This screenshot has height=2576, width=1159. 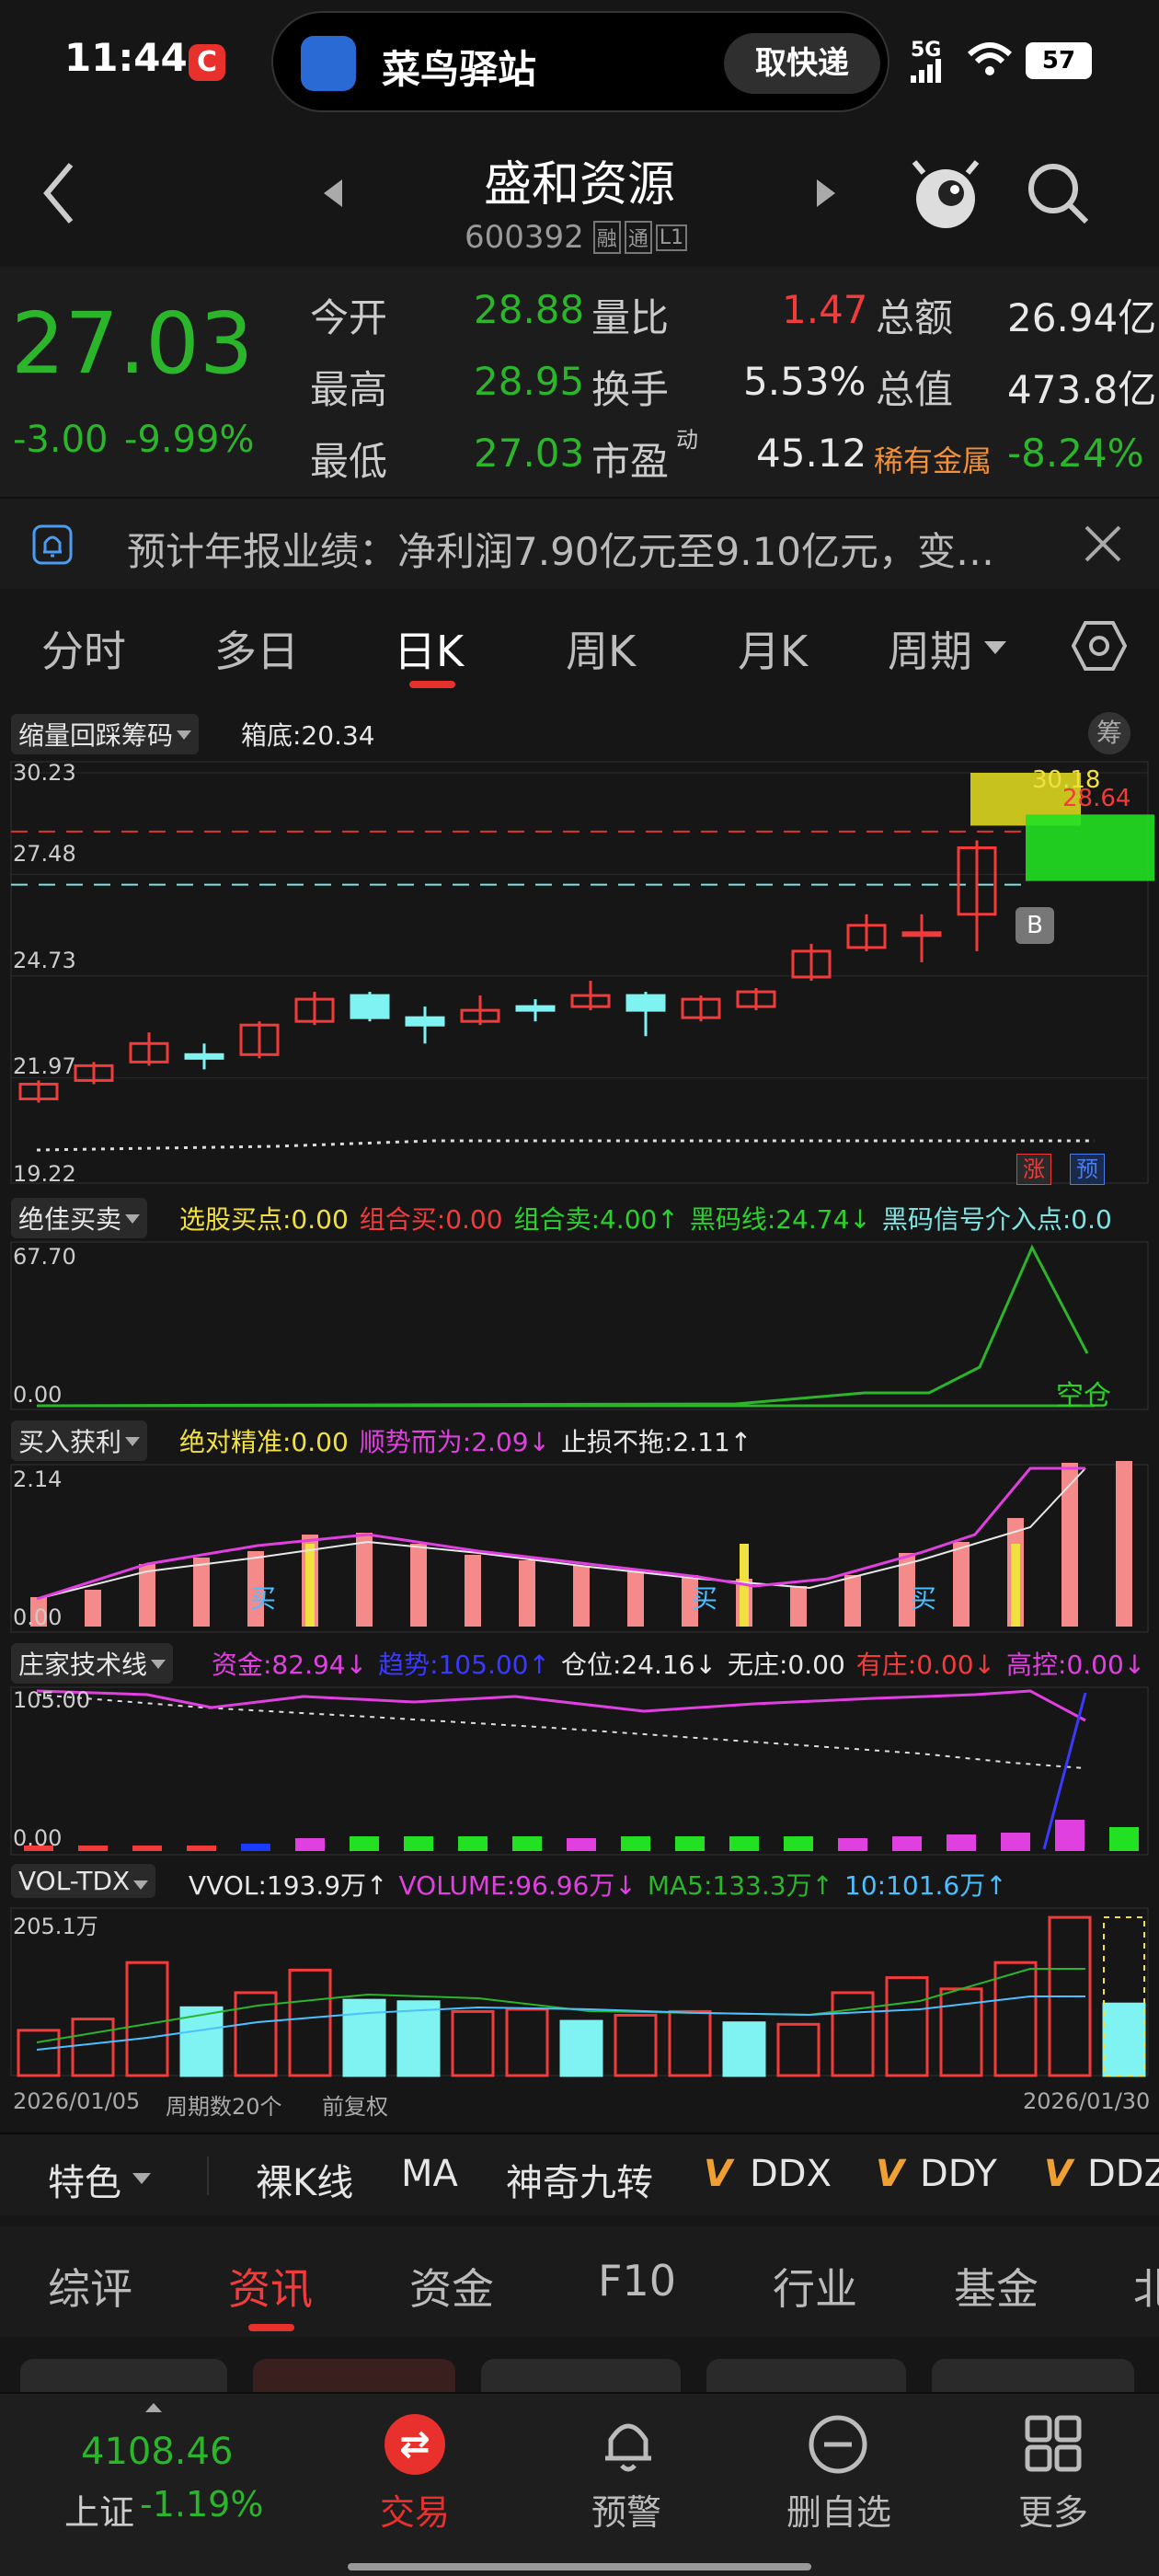 What do you see at coordinates (826, 193) in the screenshot?
I see `next-stock-icon` at bounding box center [826, 193].